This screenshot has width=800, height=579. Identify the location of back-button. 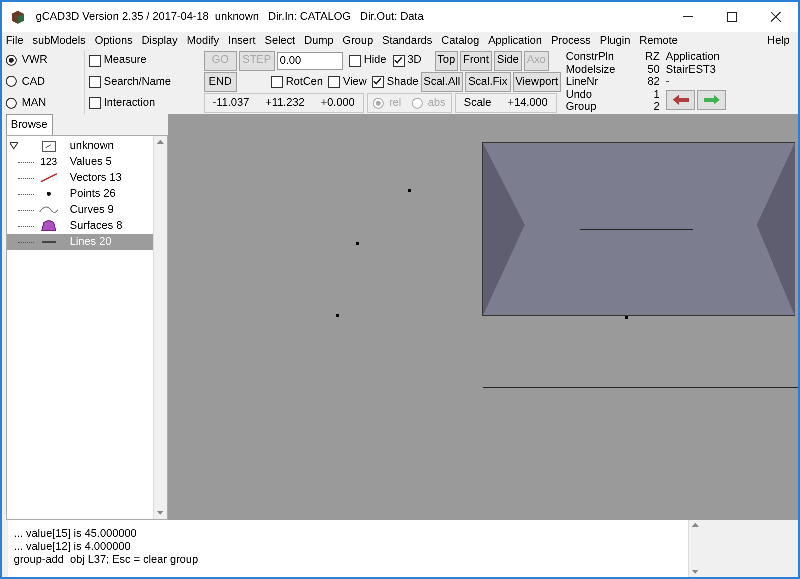
(680, 100).